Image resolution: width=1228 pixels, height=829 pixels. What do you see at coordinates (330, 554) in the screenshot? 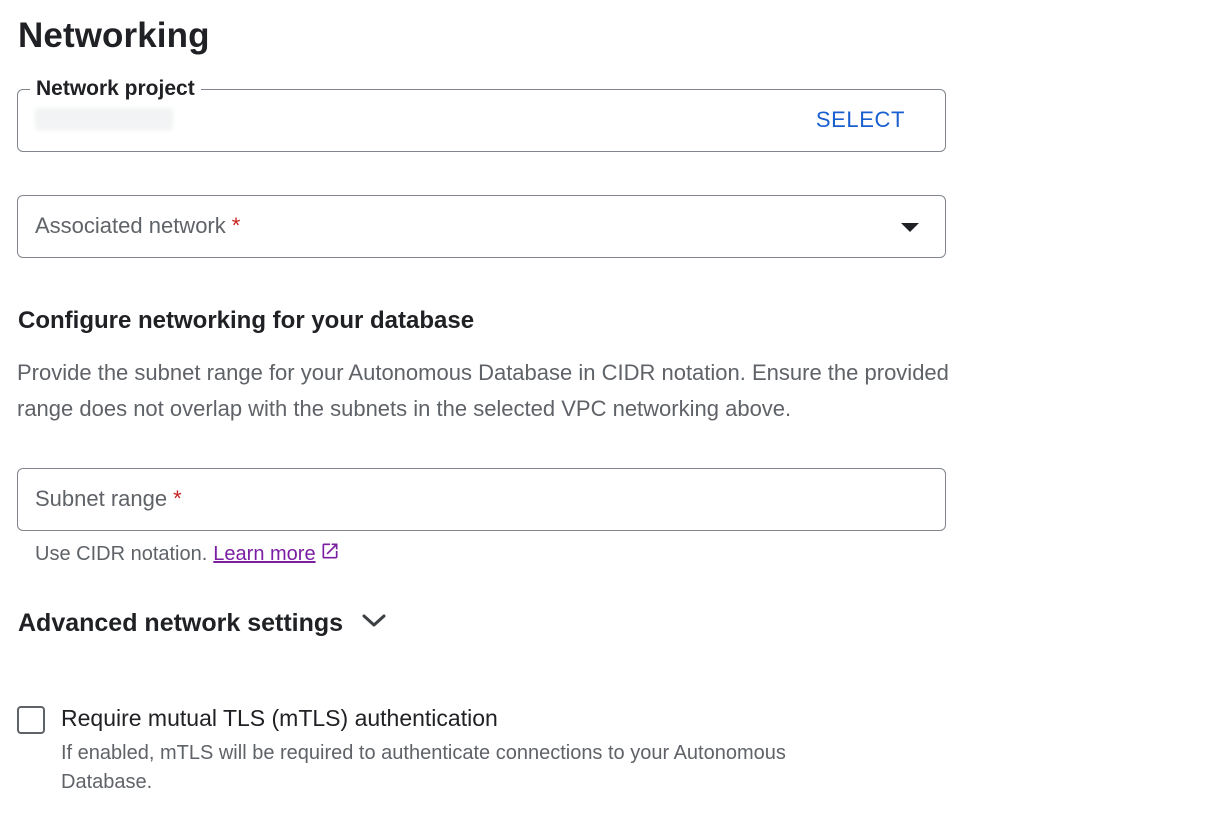
I see `open-in-new-icon` at bounding box center [330, 554].